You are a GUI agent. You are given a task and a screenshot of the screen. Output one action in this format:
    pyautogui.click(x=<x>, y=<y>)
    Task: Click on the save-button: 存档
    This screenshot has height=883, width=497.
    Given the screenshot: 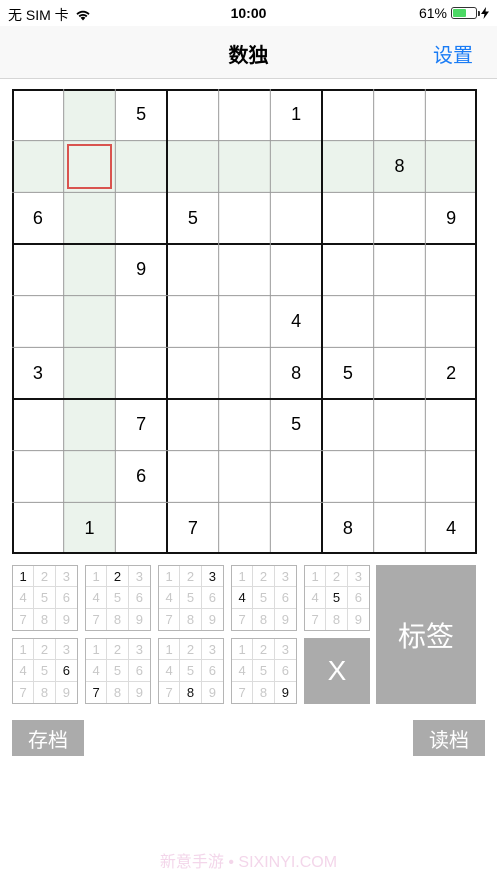 What is the action you would take?
    pyautogui.click(x=48, y=738)
    